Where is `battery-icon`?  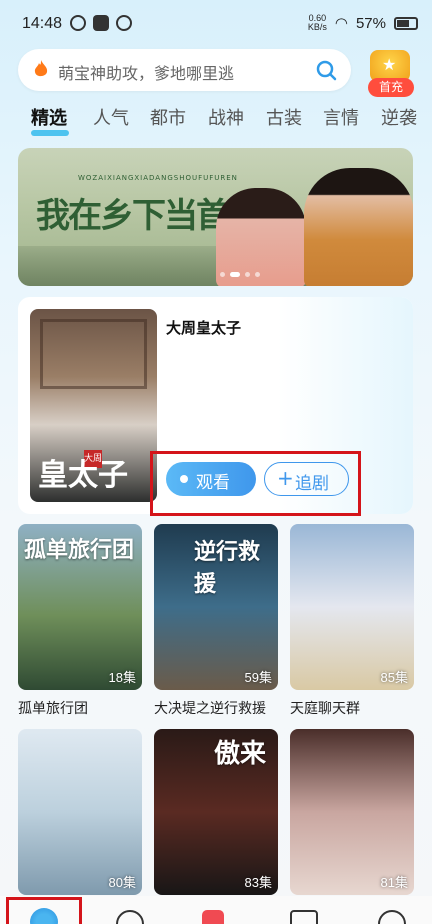 battery-icon is located at coordinates (406, 23).